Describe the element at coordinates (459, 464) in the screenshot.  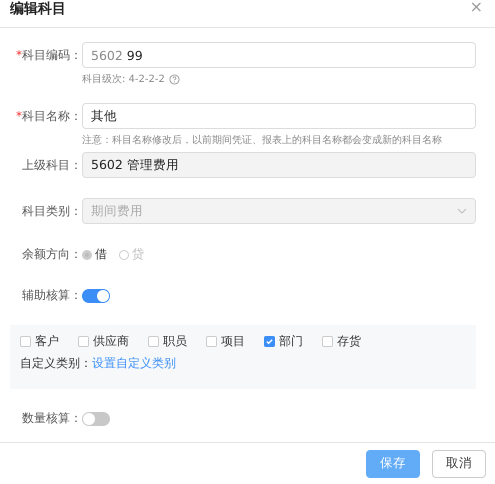
I see `cancel-button: 取消` at that location.